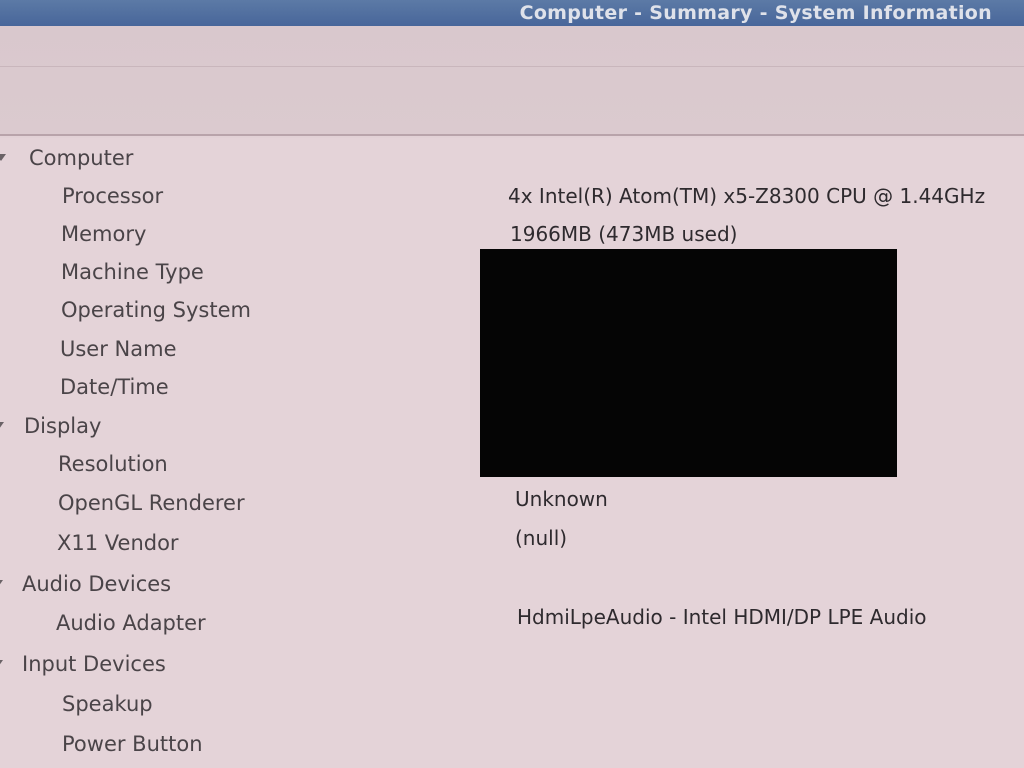 The width and height of the screenshot is (1024, 768). Describe the element at coordinates (688, 363) in the screenshot. I see `redaction-box` at that location.